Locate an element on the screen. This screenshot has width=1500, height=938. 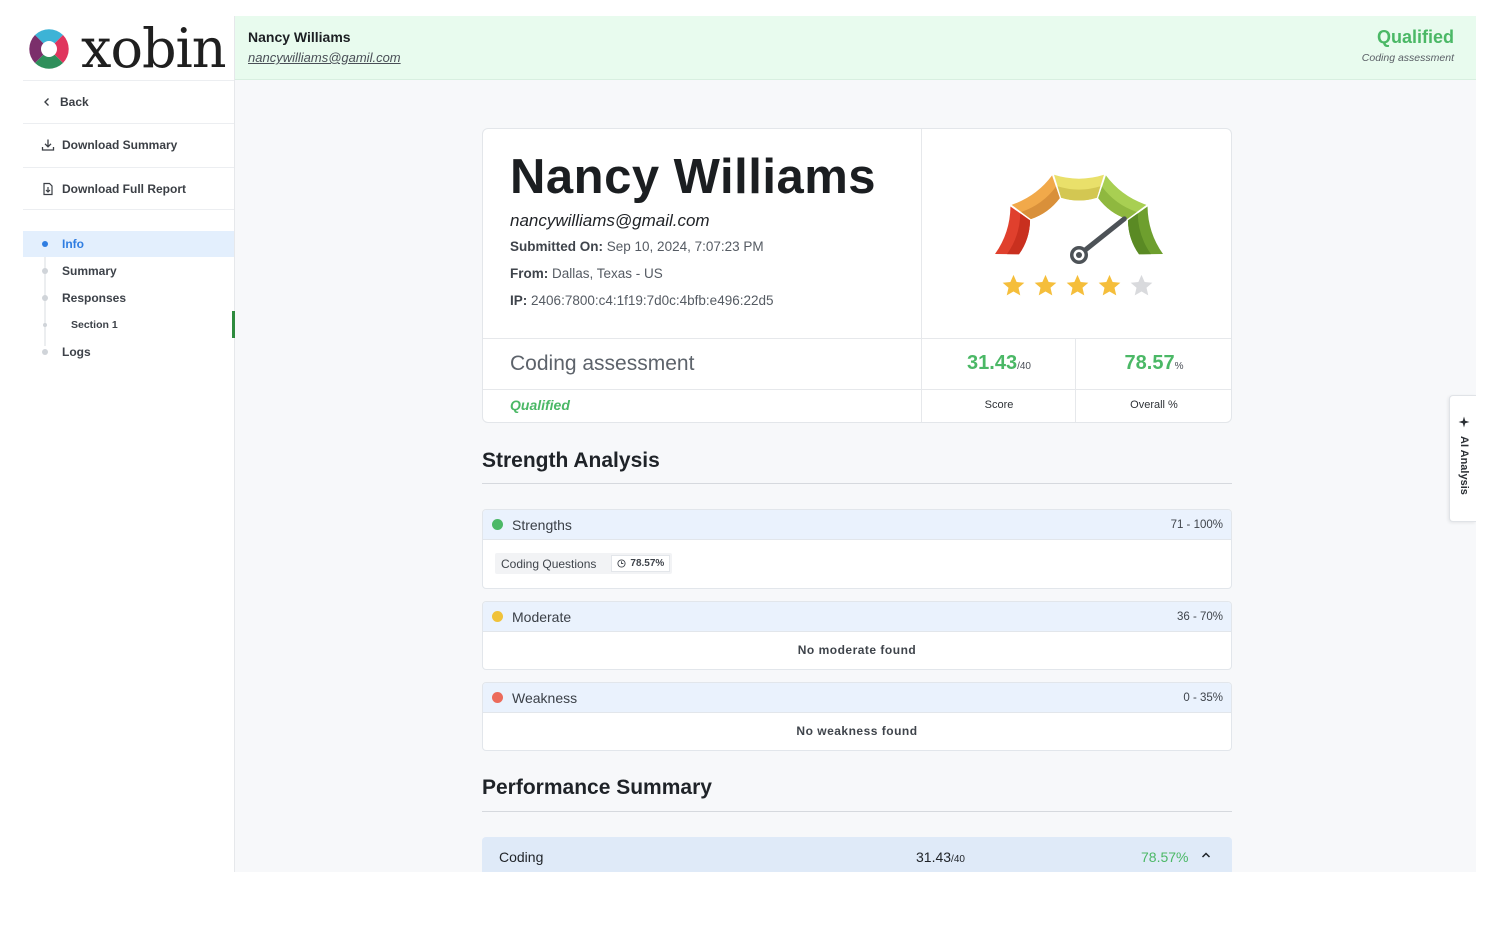
card-divider-vertical is located at coordinates (921, 275).